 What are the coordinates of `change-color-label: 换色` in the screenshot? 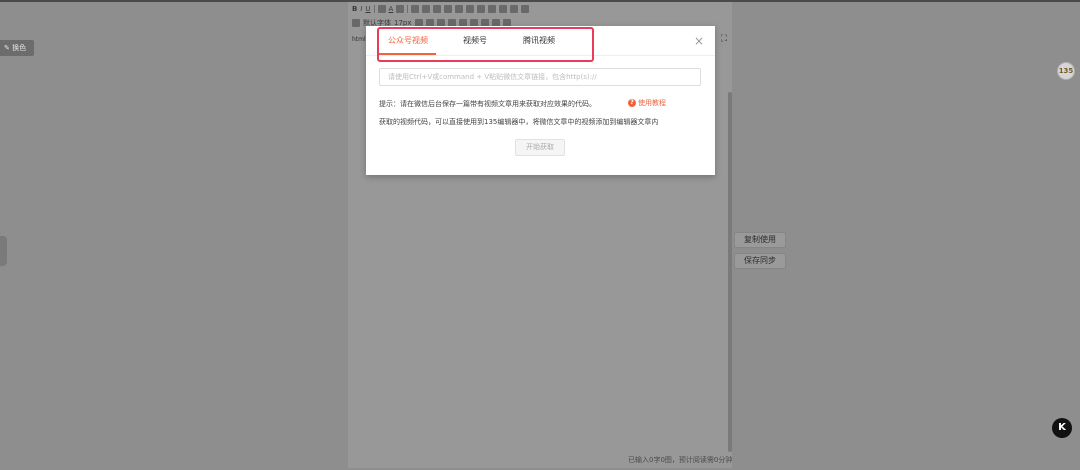 It's located at (19, 48).